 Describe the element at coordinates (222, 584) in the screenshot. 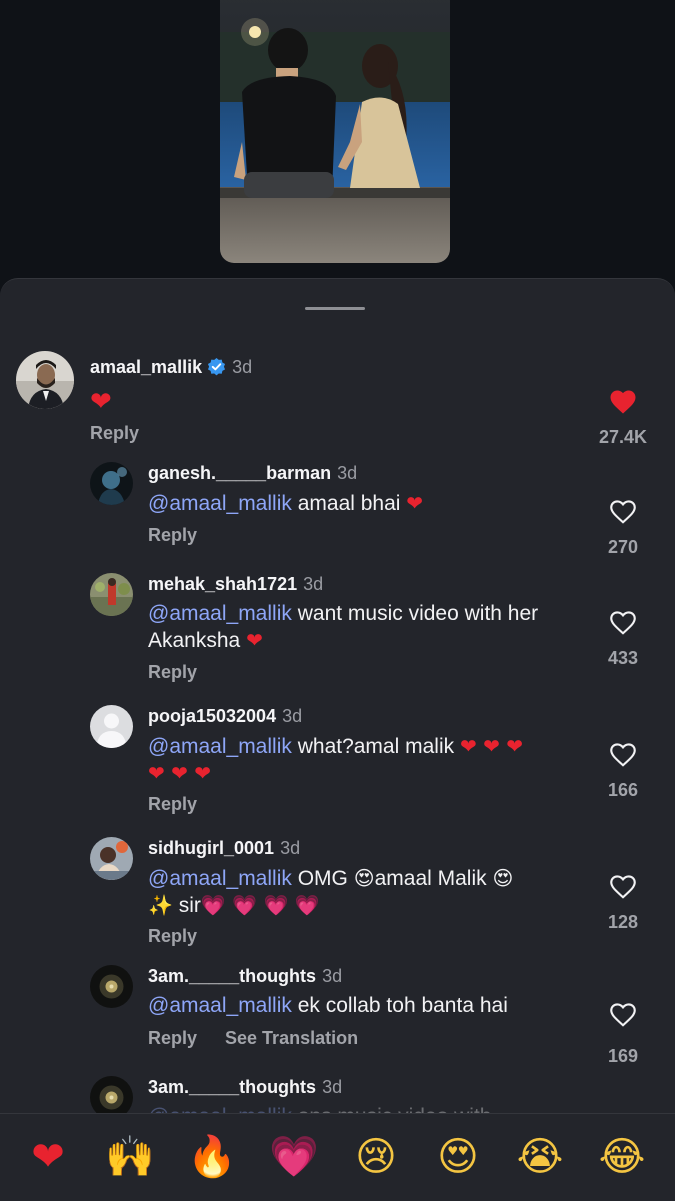

I see `username-text: mehak_shah1721` at that location.